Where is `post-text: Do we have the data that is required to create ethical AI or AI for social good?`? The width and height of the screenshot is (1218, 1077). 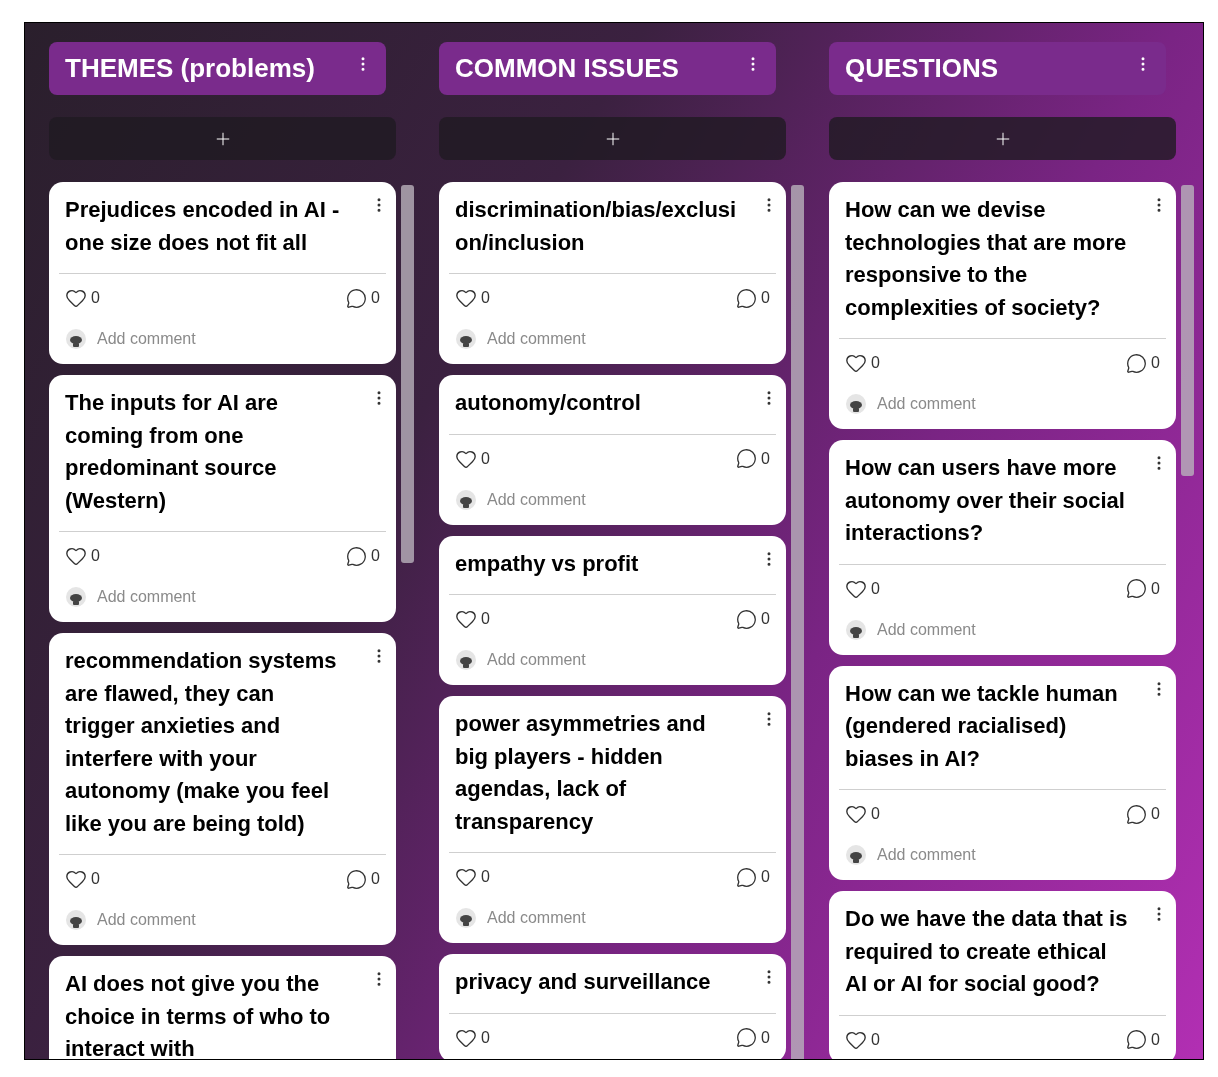
post-text: Do we have the data that is required to create ethical AI or AI for social good? is located at coordinates (986, 951).